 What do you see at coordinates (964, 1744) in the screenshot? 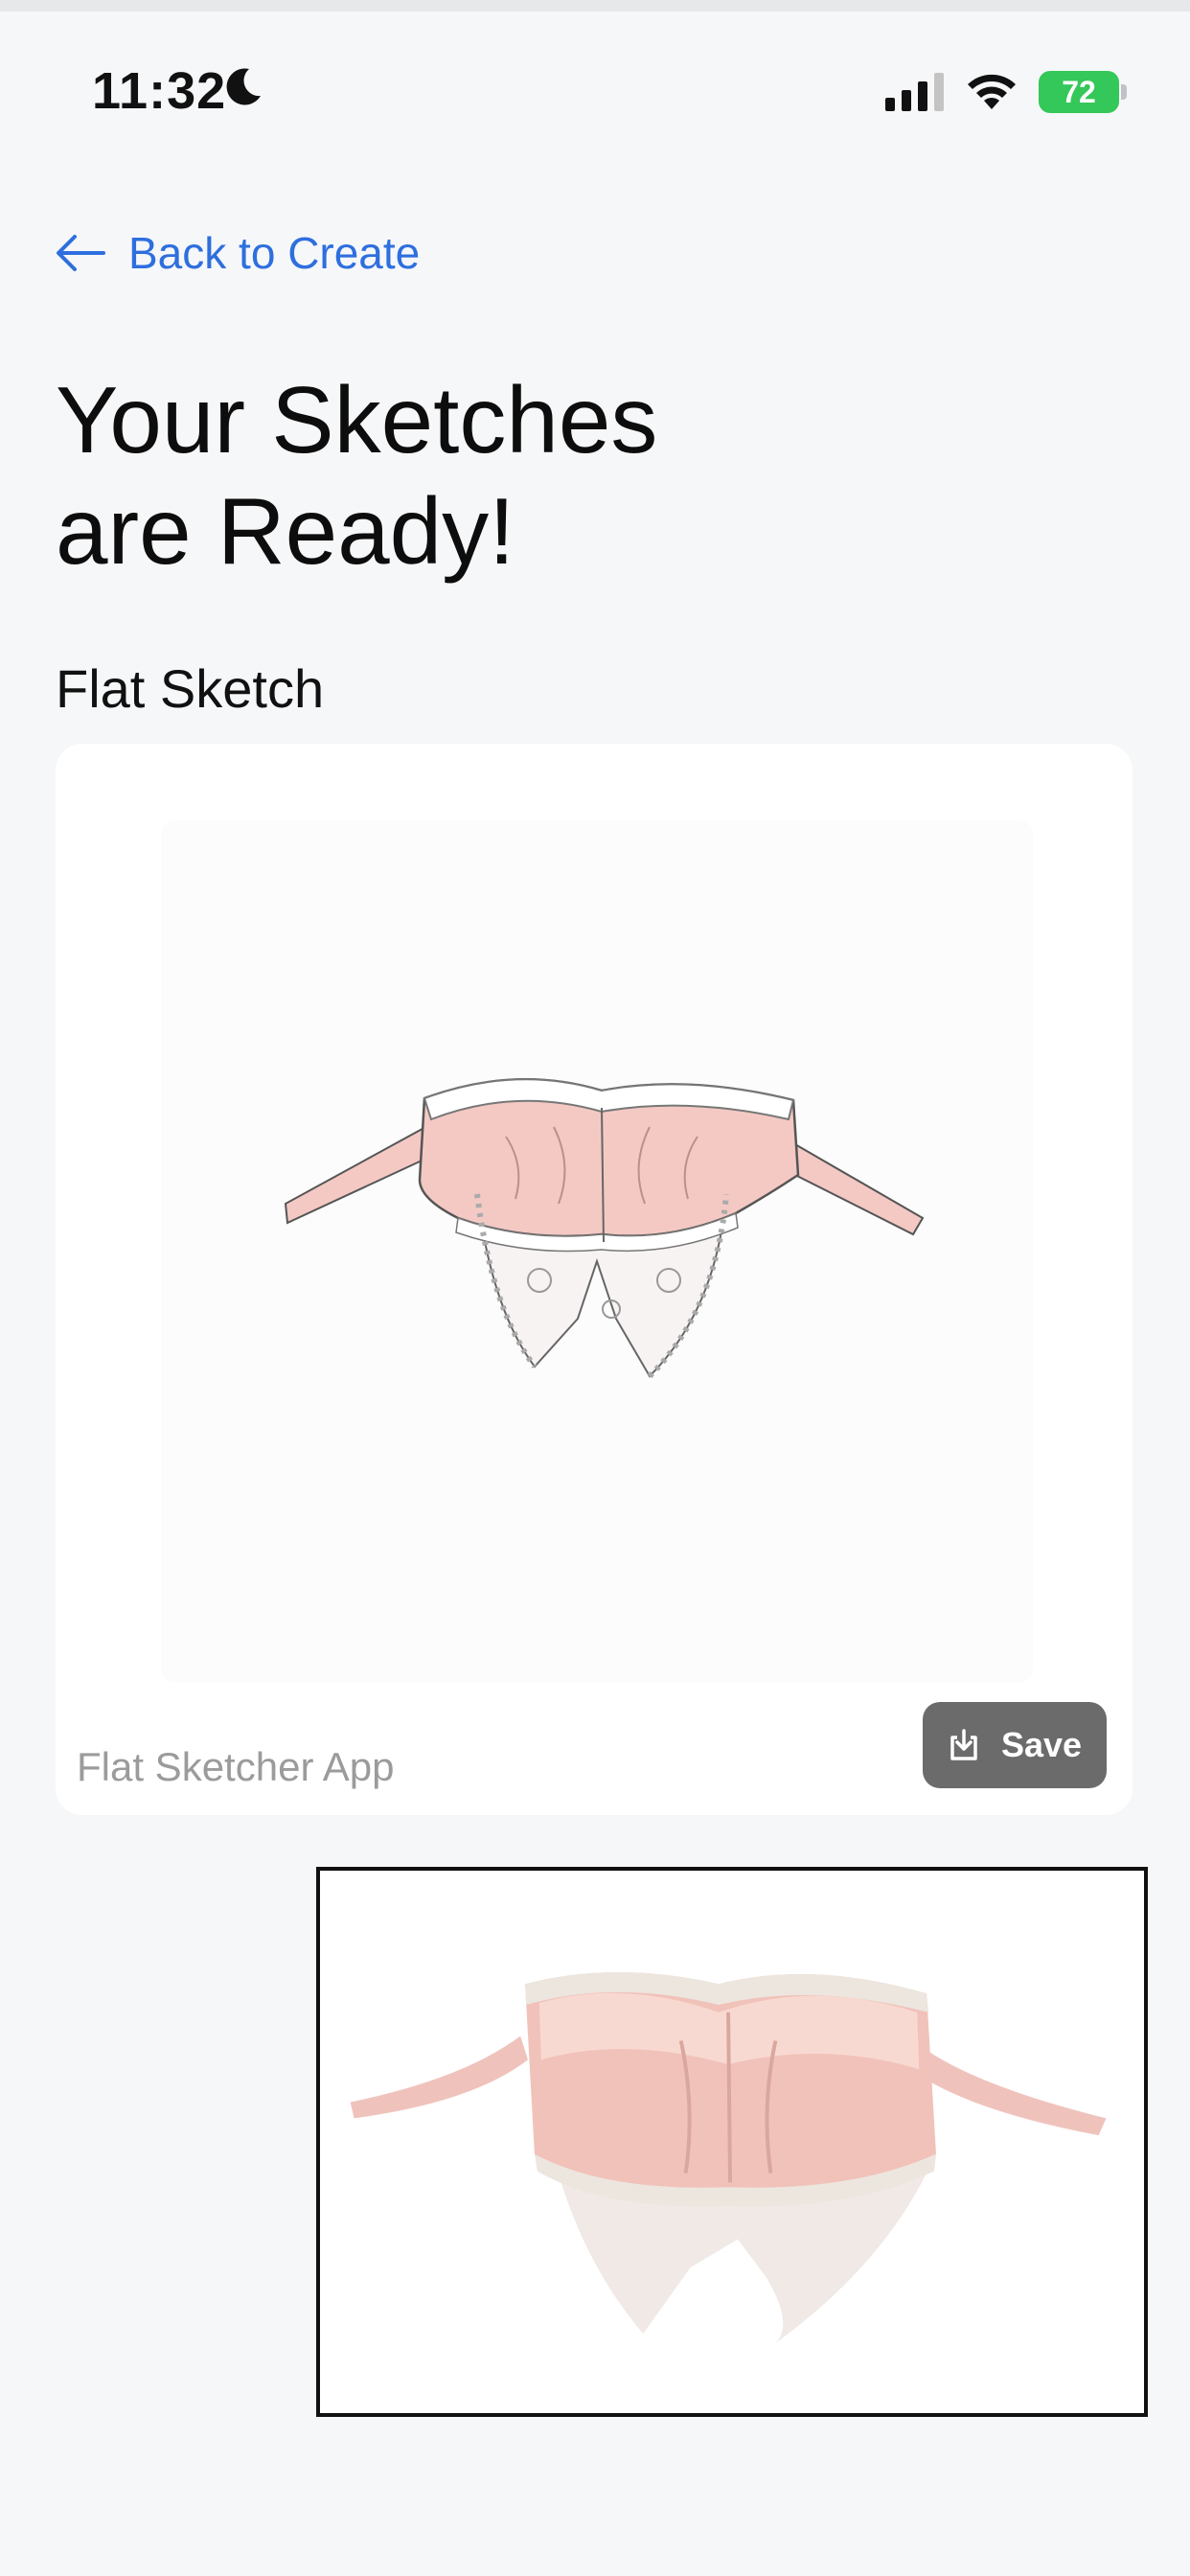
I see `download-icon` at bounding box center [964, 1744].